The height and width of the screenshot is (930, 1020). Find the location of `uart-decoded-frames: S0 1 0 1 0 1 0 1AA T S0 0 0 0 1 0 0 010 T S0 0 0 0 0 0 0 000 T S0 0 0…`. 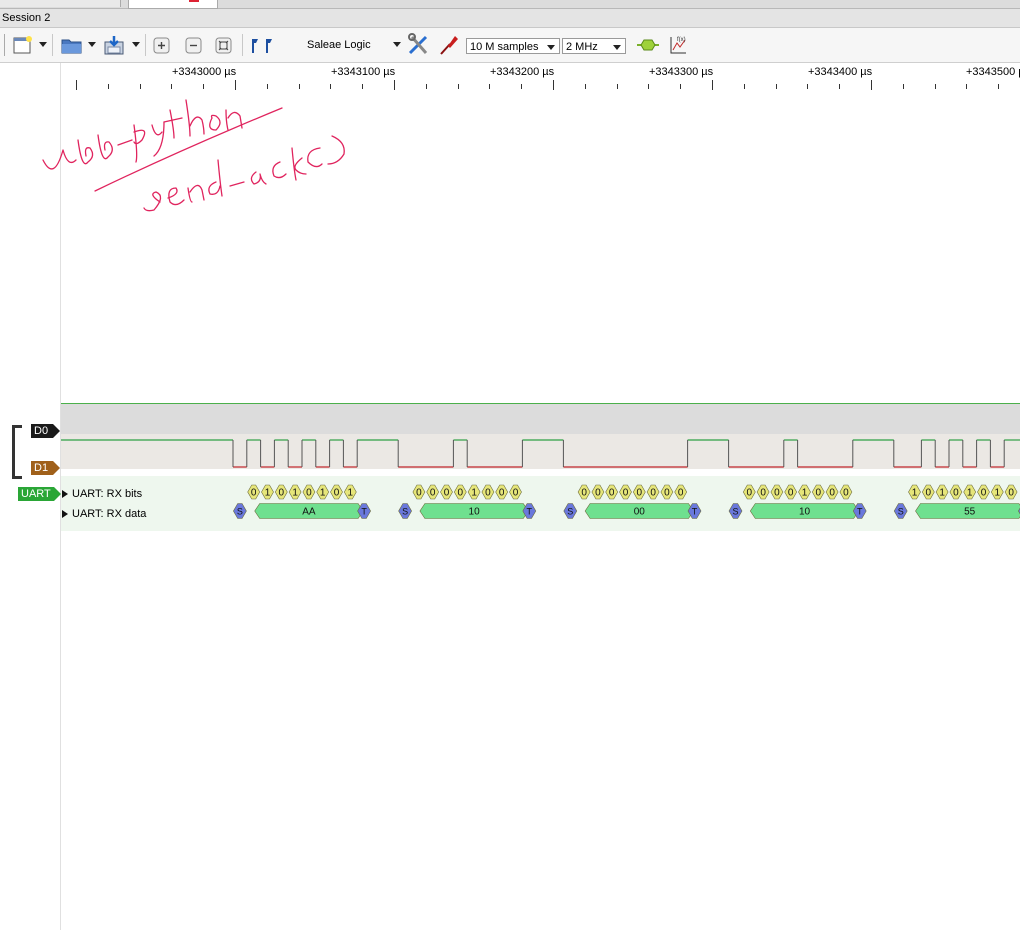

uart-decoded-frames: S0 1 0 1 0 1 0 1AA T S0 0 0 0 1 0 0 010 T S0 0 0 0 0 0 0 000 T S0 0 0… is located at coordinates (626, 501).